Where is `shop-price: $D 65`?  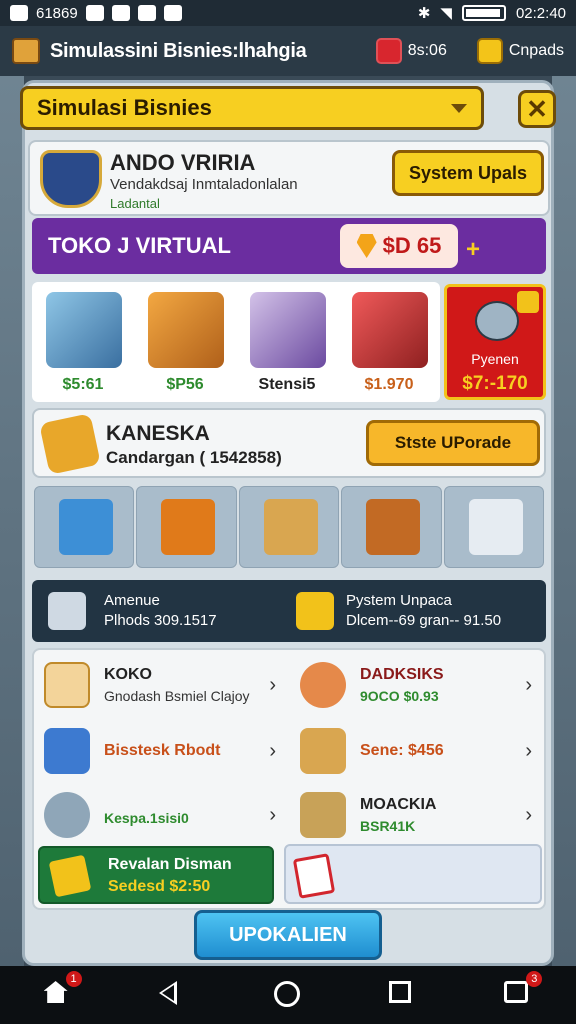 shop-price: $D 65 is located at coordinates (399, 246).